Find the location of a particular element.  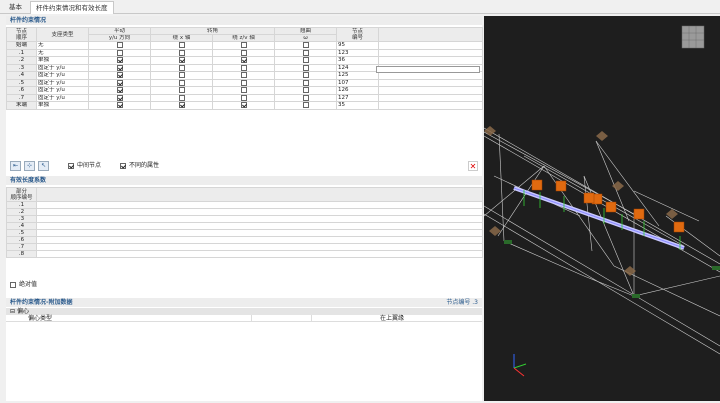

node-no-cell: 36 is located at coordinates (358, 60).